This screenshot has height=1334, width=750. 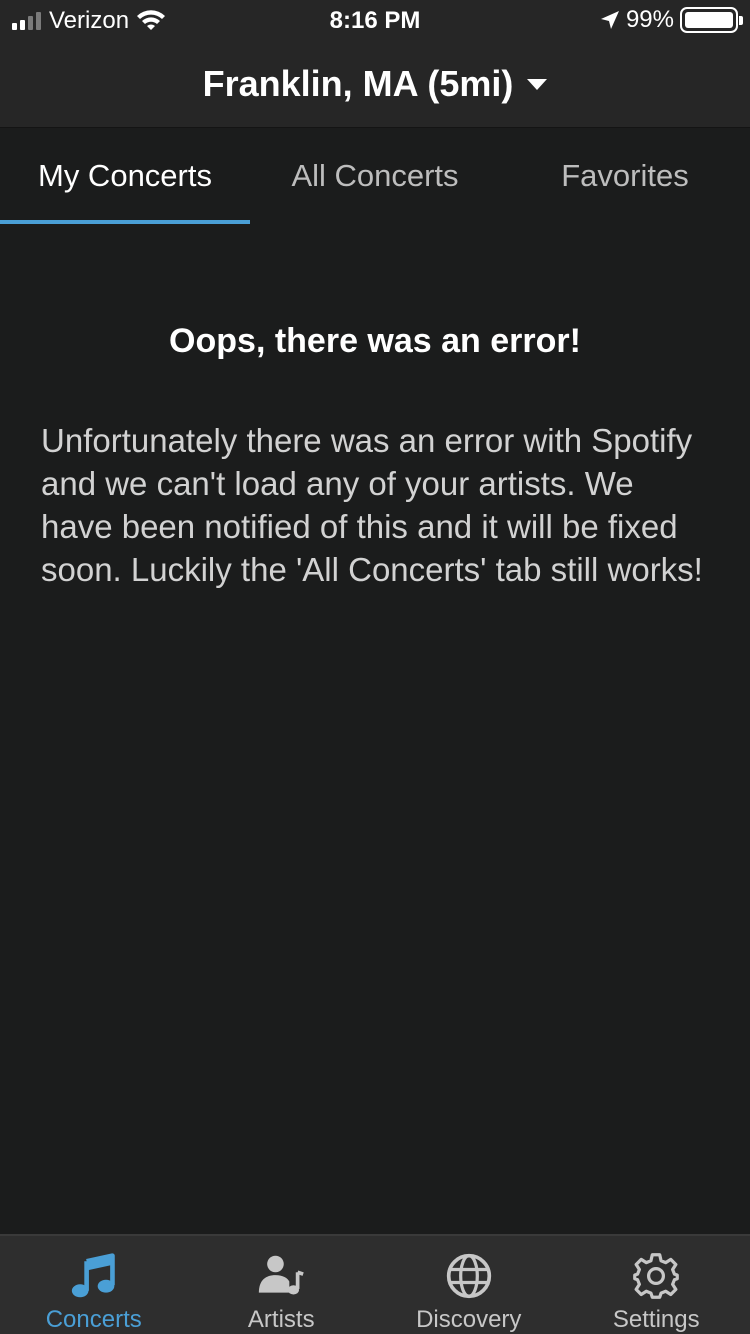 What do you see at coordinates (609, 20) in the screenshot?
I see `location-arrow-icon` at bounding box center [609, 20].